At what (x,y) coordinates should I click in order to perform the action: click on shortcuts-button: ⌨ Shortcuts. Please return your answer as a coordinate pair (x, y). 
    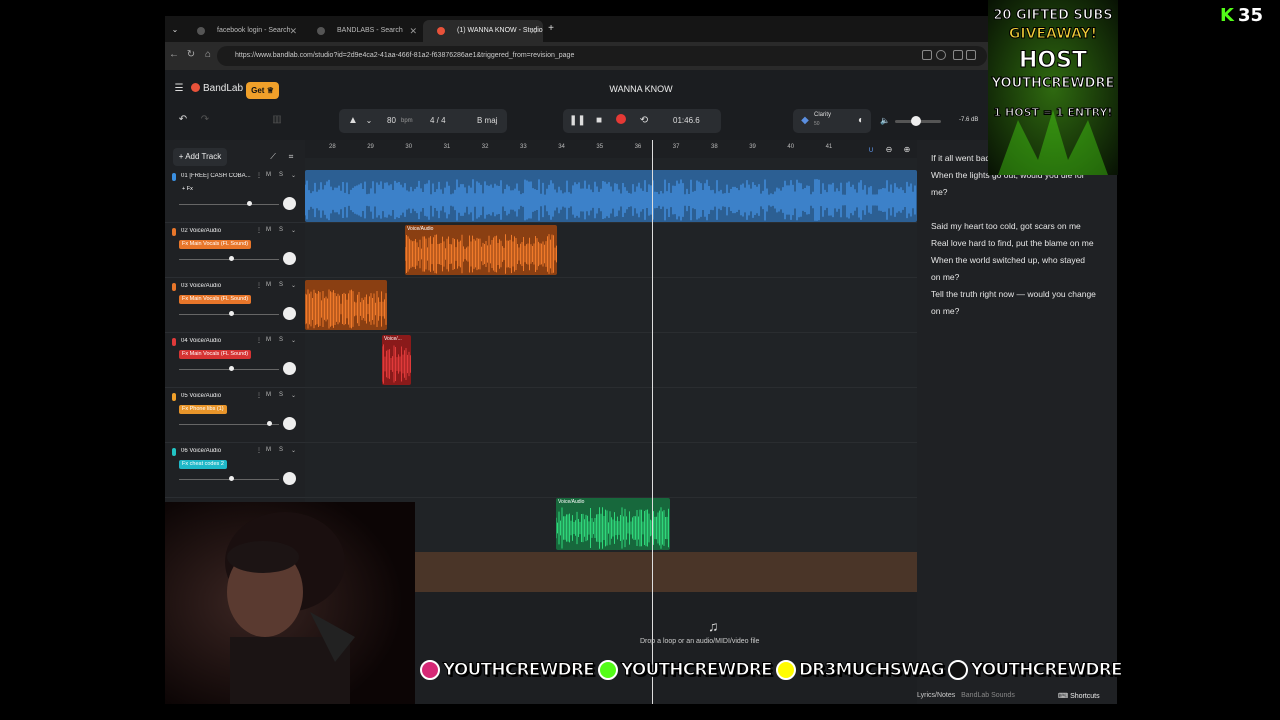
    Looking at the image, I should click on (1079, 696).